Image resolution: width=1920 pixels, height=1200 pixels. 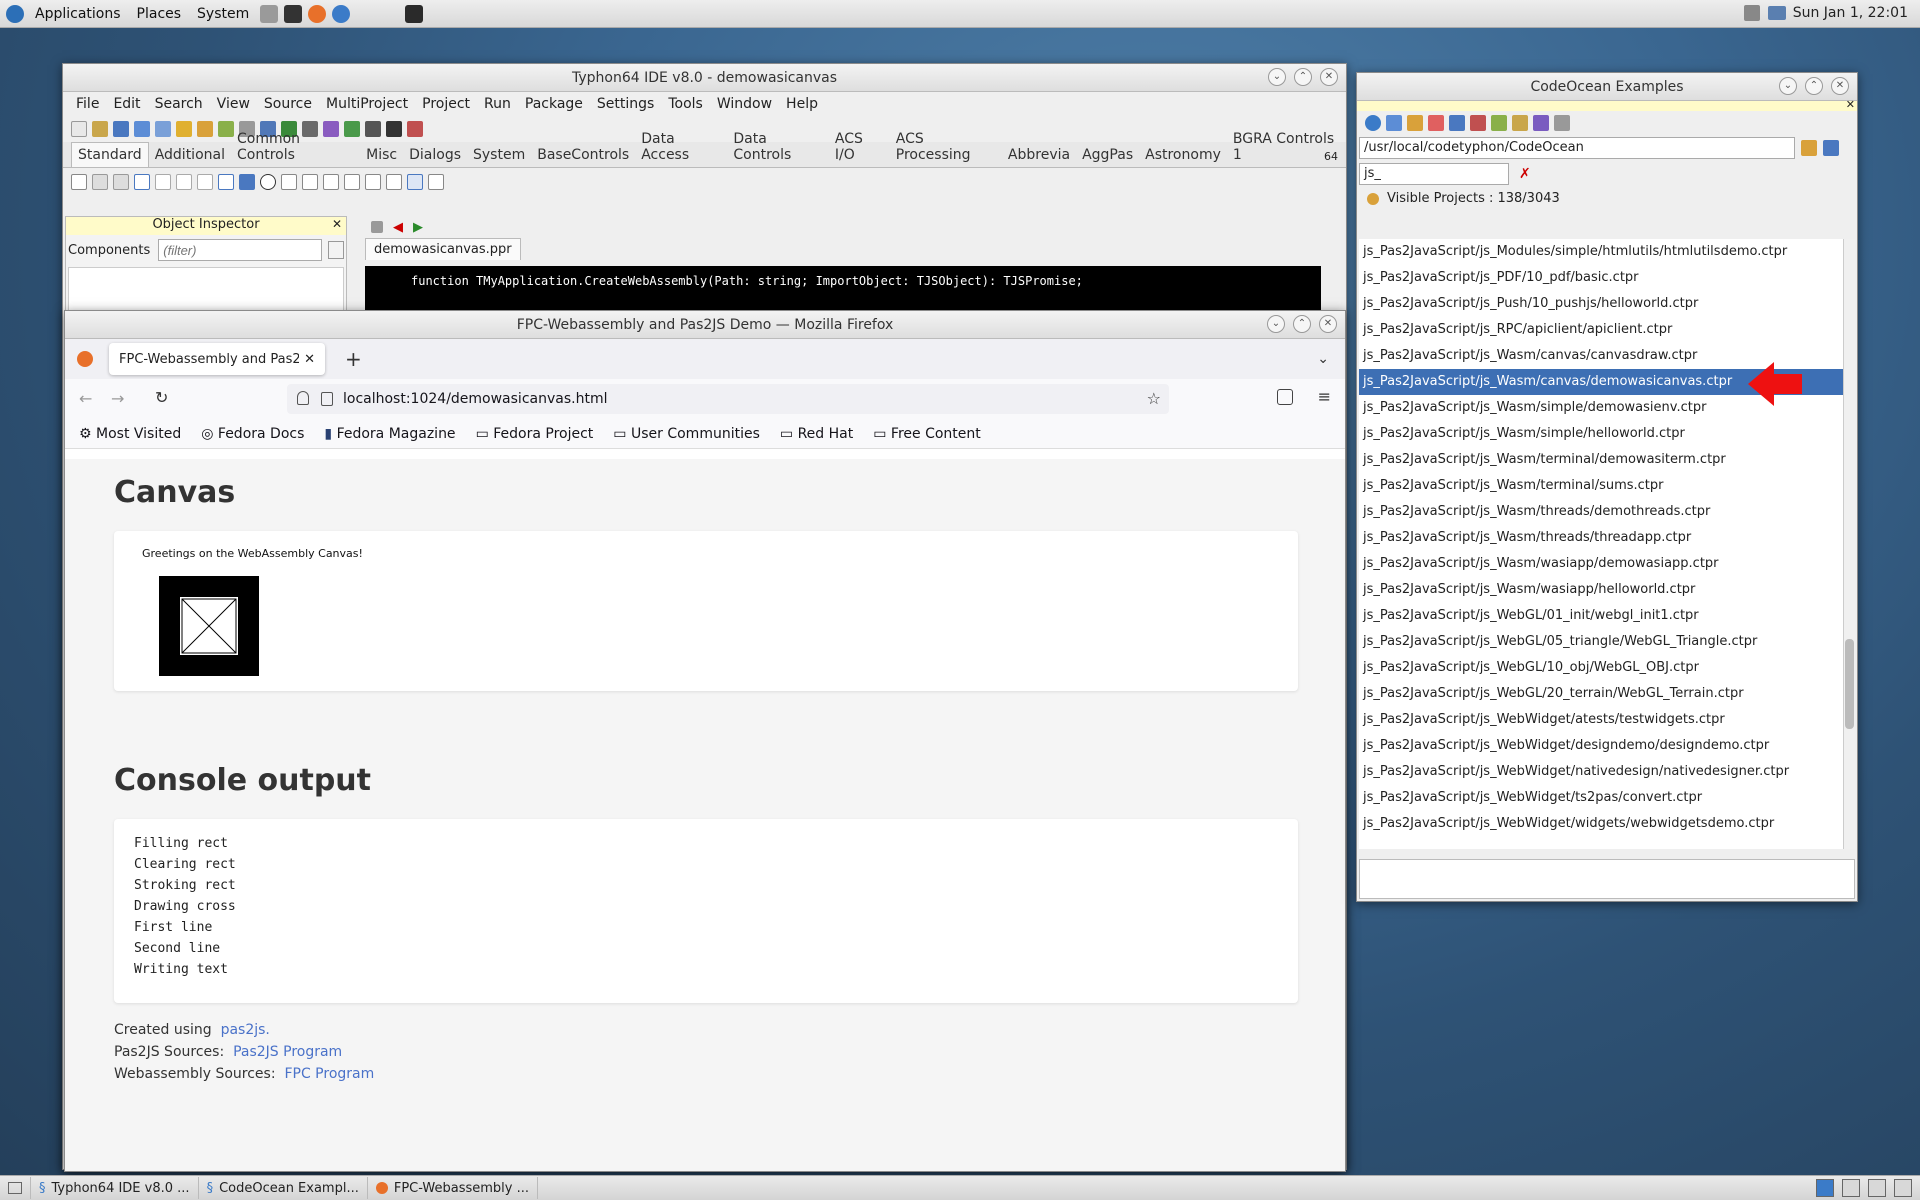 What do you see at coordinates (161, 397) in the screenshot?
I see `reload-icon: ↻` at bounding box center [161, 397].